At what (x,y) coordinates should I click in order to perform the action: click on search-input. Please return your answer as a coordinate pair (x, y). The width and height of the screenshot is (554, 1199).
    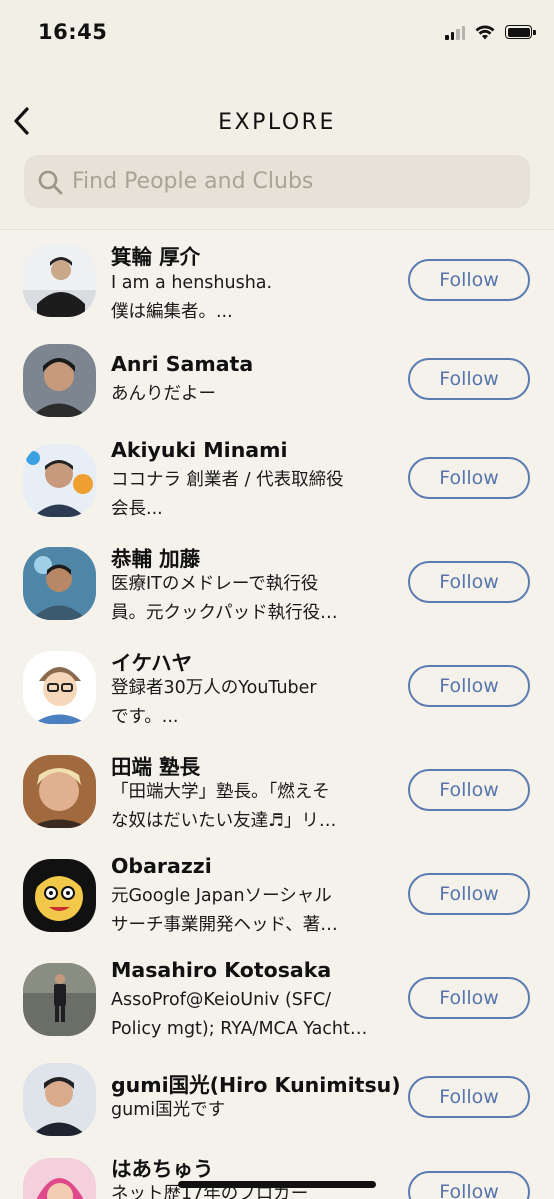
    Looking at the image, I should click on (292, 181).